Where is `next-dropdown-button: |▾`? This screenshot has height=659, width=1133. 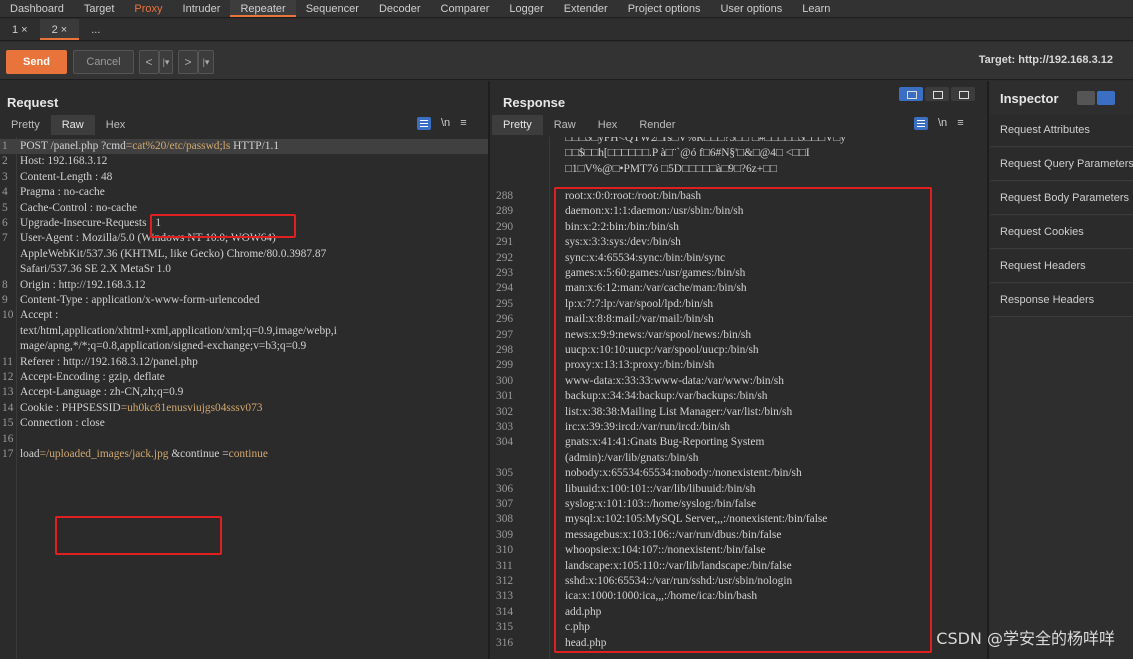 next-dropdown-button: |▾ is located at coordinates (206, 62).